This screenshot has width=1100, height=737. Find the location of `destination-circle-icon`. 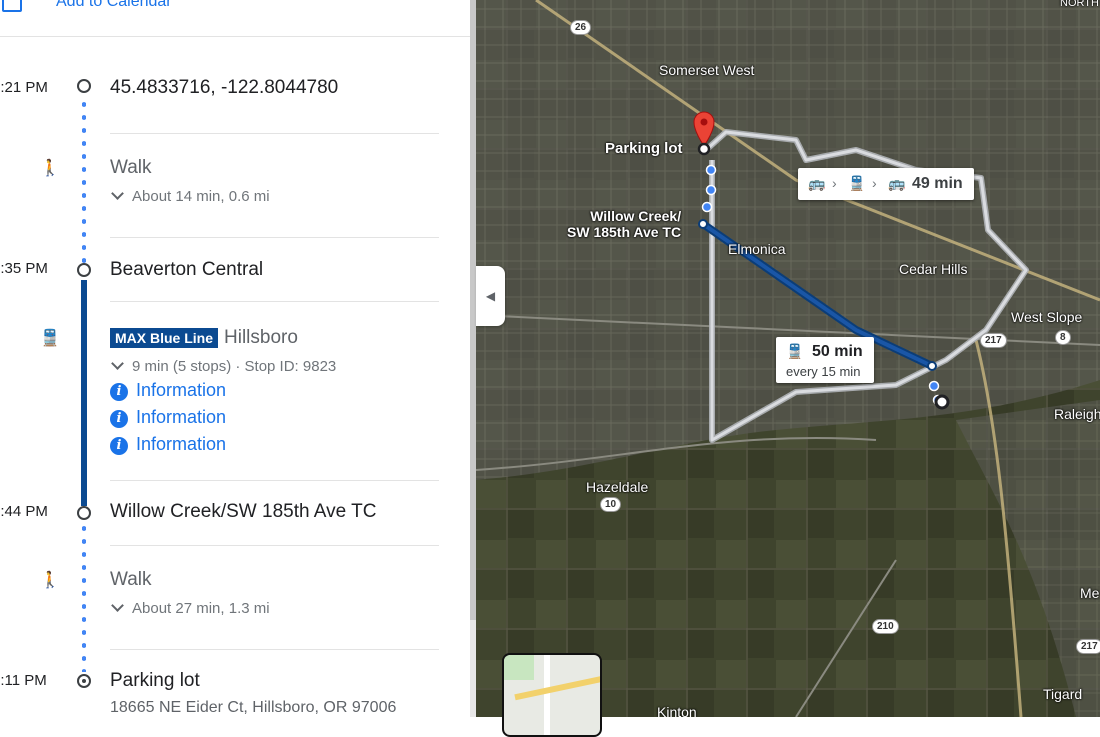

destination-circle-icon is located at coordinates (84, 681).